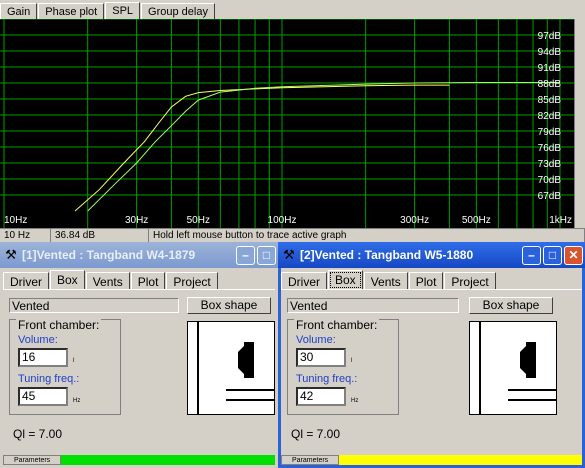 This screenshot has width=585, height=468. I want to click on y-tick-label: 91dB, so click(550, 68).